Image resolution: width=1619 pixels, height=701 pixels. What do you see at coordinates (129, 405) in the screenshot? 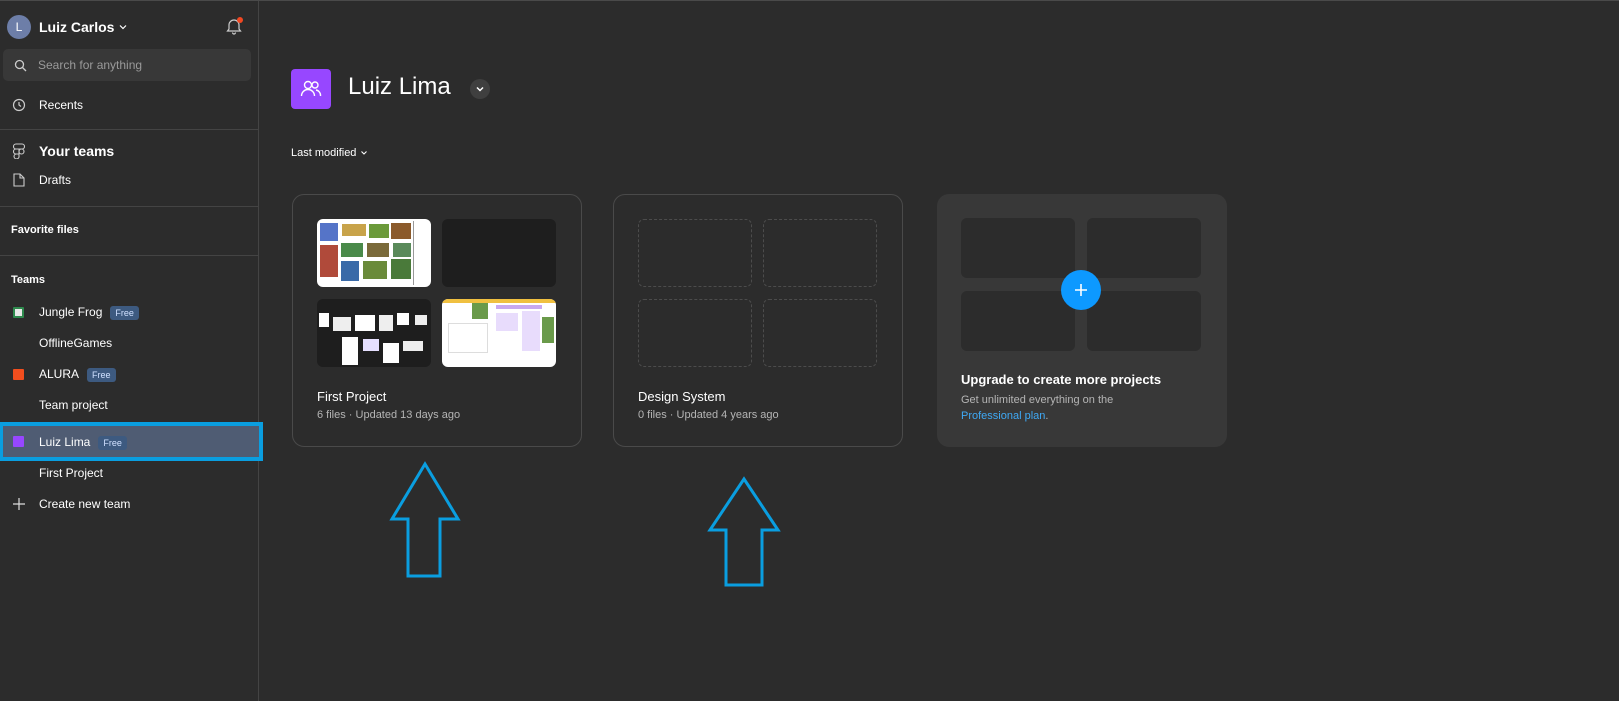
I see `sidebar-item-team-project: Team project` at bounding box center [129, 405].